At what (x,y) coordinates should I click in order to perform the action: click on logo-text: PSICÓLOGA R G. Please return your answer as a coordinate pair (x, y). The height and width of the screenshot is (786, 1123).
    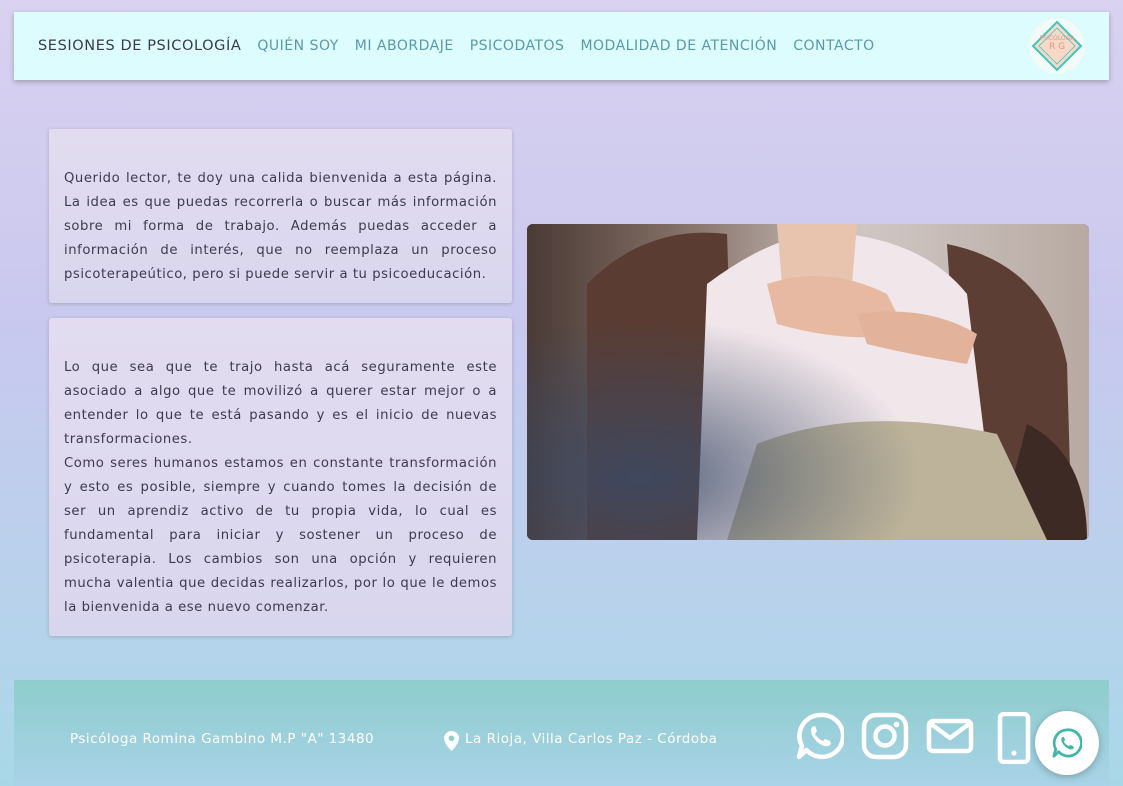
    Looking at the image, I should click on (1057, 44).